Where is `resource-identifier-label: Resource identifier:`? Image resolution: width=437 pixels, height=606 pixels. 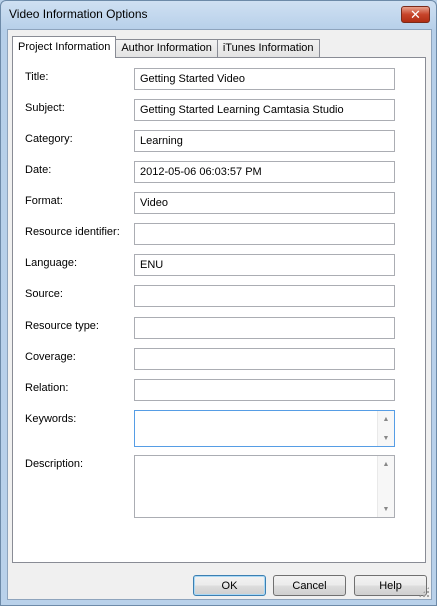 resource-identifier-label: Resource identifier: is located at coordinates (72, 232).